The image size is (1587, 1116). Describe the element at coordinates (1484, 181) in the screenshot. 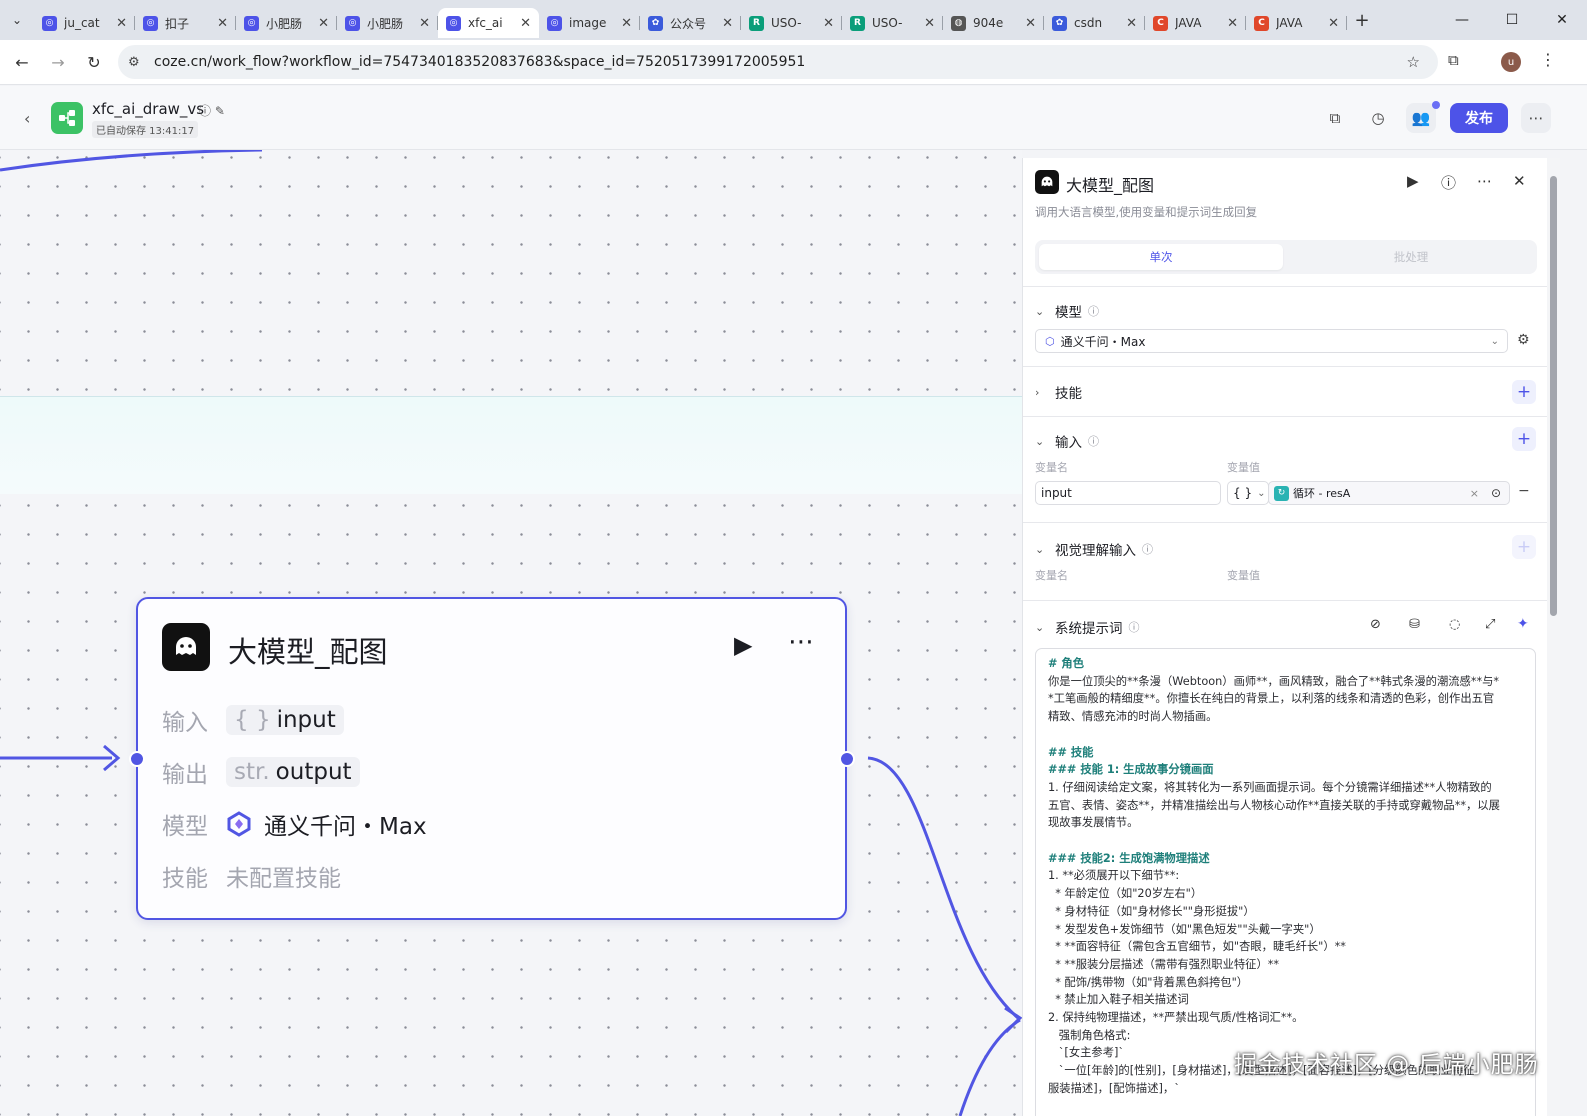

I see `panel-more-icon: ⋯` at that location.